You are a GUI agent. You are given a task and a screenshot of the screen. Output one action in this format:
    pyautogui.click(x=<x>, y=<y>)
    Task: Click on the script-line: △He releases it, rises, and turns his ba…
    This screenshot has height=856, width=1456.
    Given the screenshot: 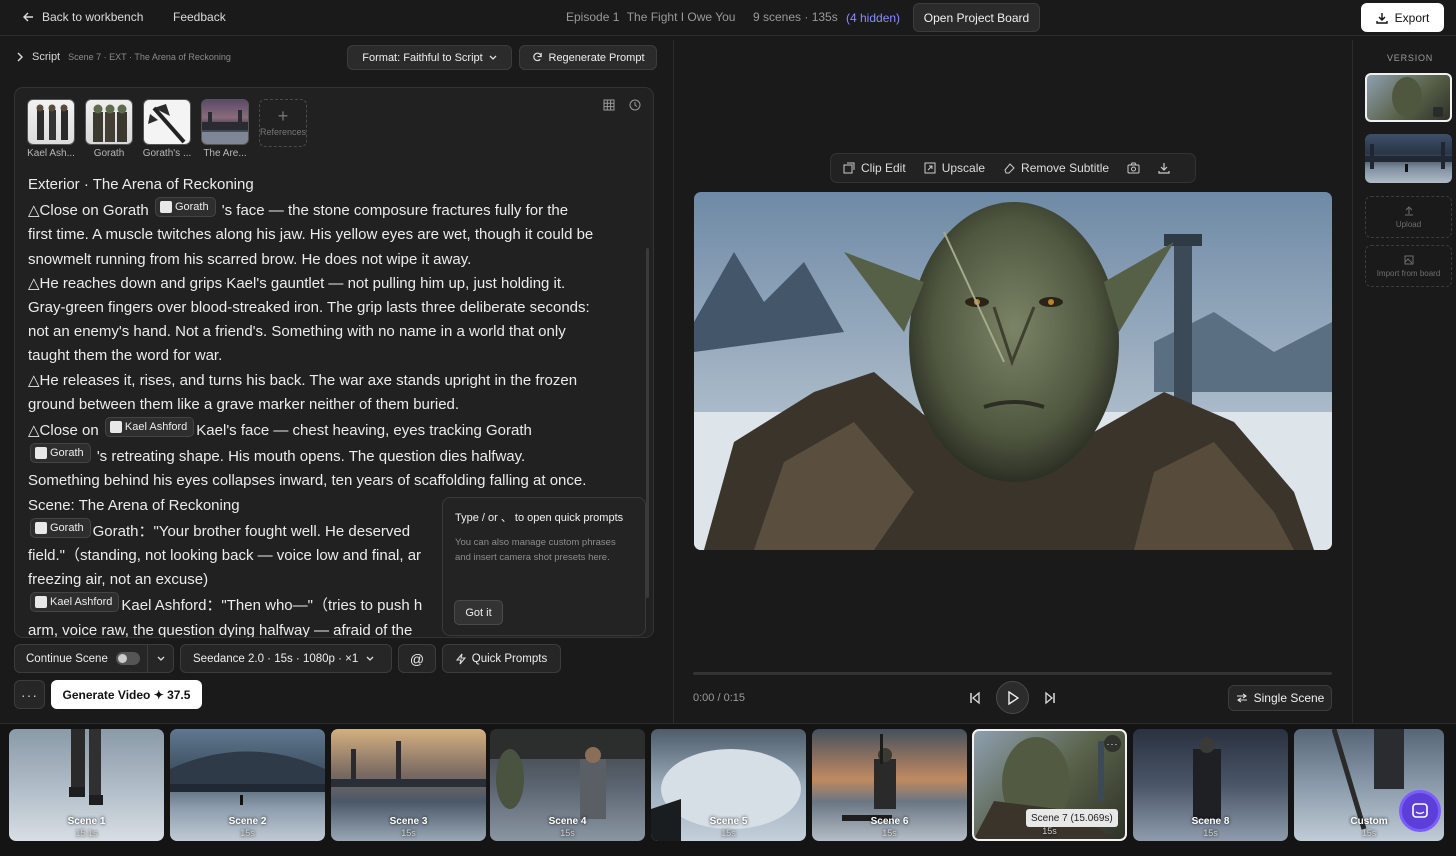 What is the action you would take?
    pyautogui.click(x=303, y=380)
    